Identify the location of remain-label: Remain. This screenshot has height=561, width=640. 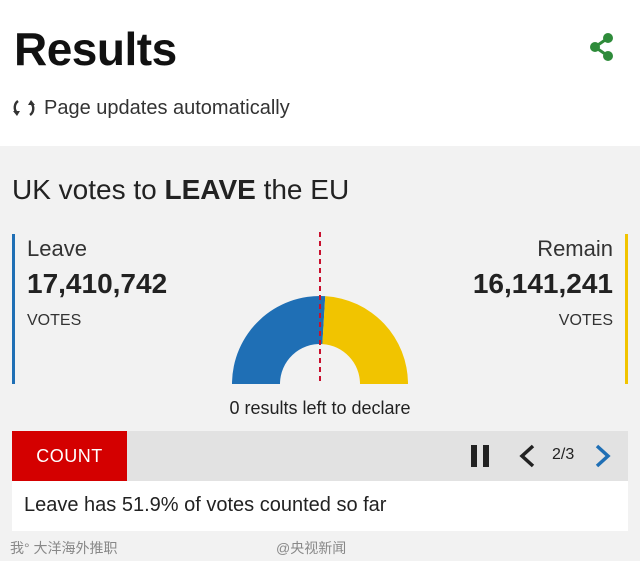
(575, 248).